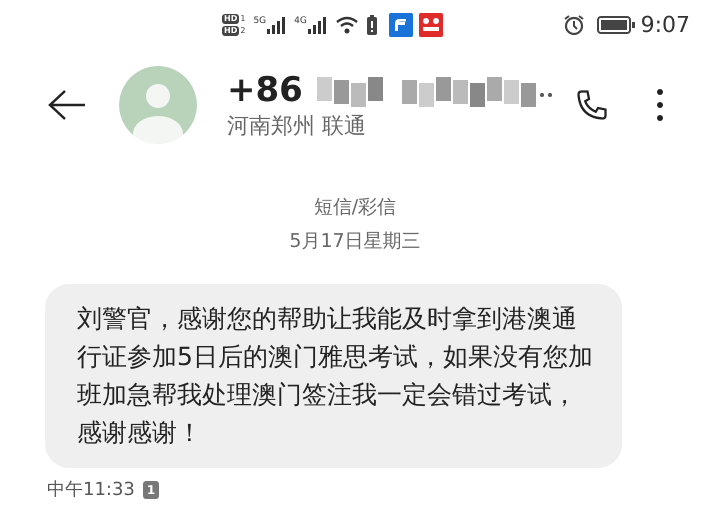 The image size is (710, 525). Describe the element at coordinates (300, 21) in the screenshot. I see `network-label: 4G` at that location.